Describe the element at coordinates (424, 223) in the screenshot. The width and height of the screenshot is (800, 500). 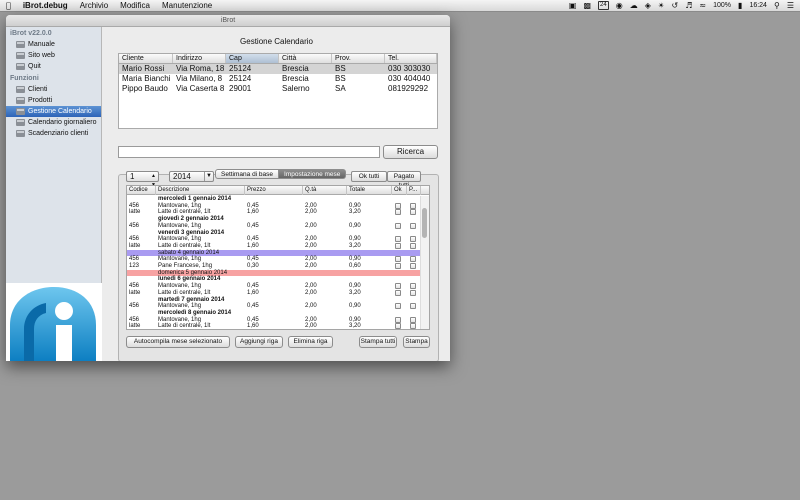
I see `scrollbar-thumb` at that location.